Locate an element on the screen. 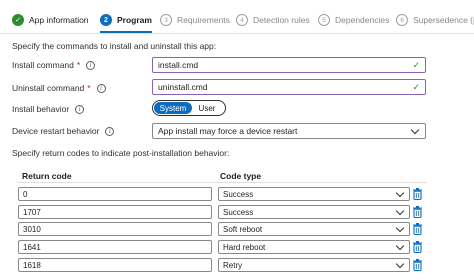 The image size is (474, 280). check-icon: ✓ is located at coordinates (18, 20).